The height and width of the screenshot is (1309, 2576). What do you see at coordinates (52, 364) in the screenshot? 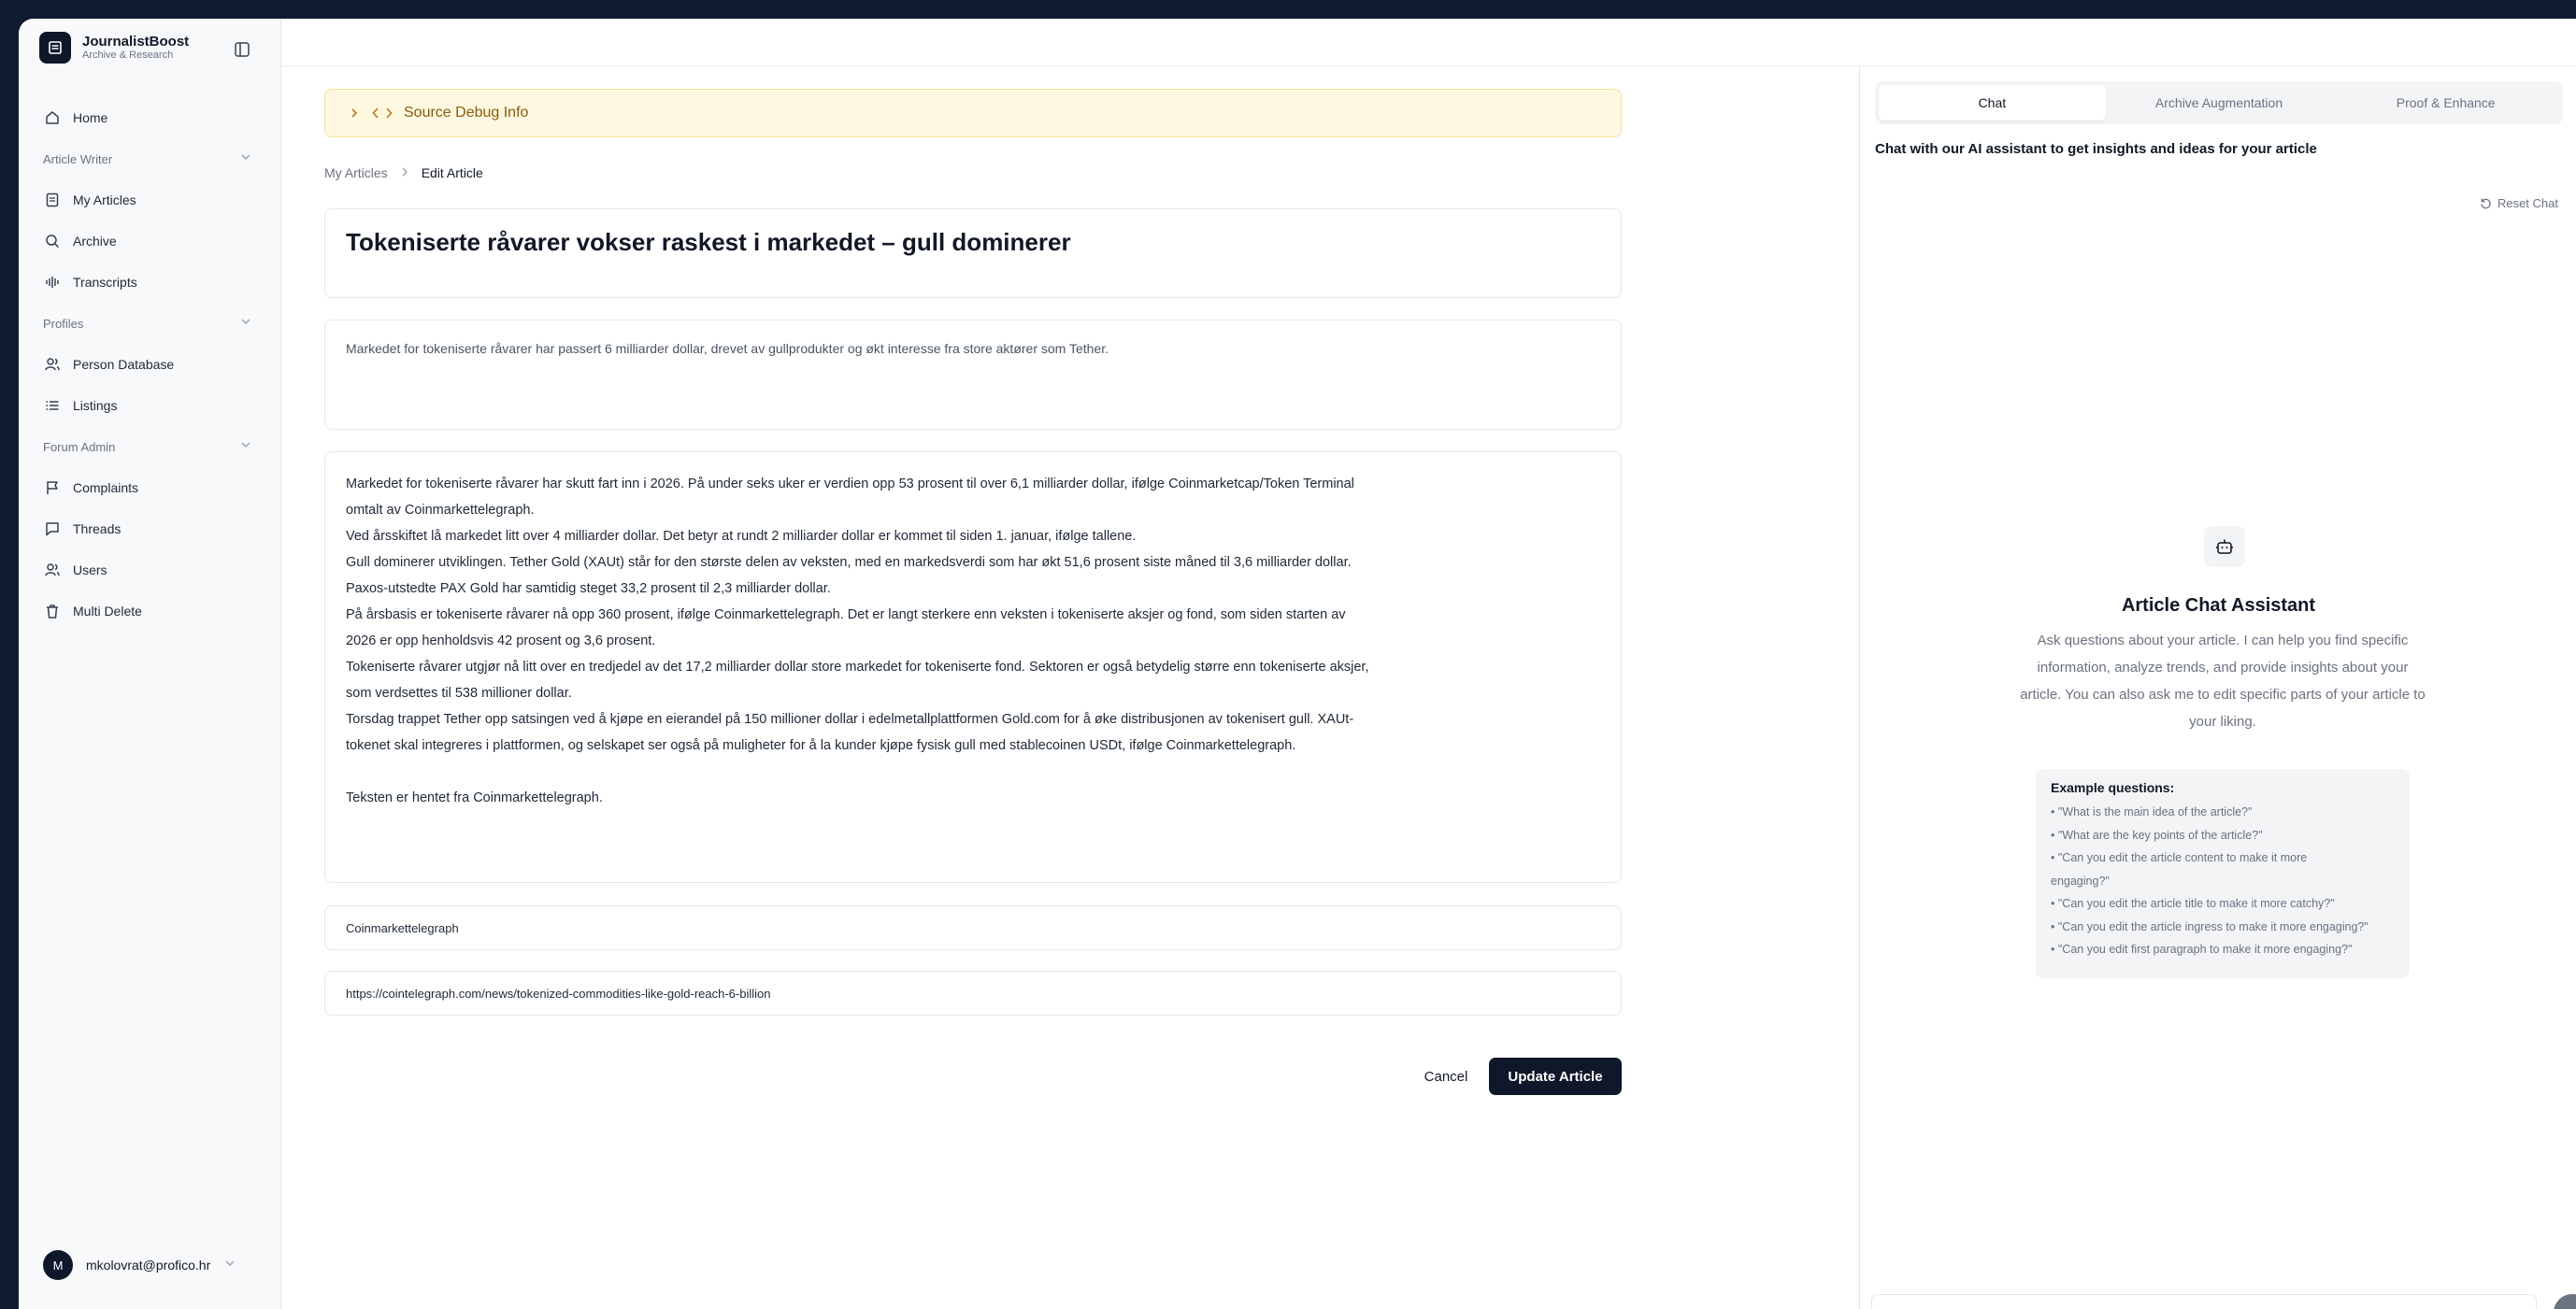
I see `users-icon` at bounding box center [52, 364].